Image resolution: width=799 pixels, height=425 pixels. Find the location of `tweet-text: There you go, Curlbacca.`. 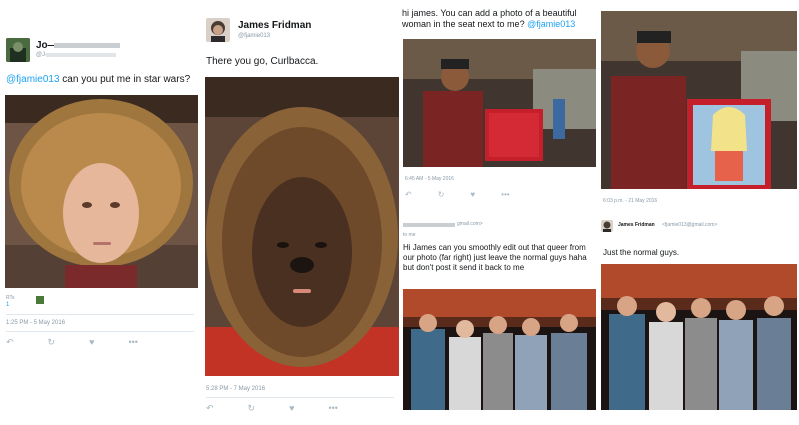

tweet-text: There you go, Curlbacca. is located at coordinates (262, 61).